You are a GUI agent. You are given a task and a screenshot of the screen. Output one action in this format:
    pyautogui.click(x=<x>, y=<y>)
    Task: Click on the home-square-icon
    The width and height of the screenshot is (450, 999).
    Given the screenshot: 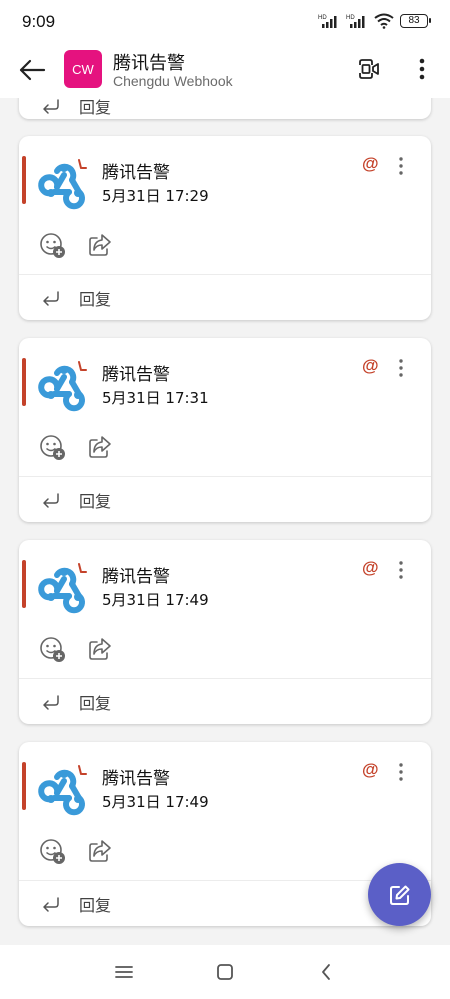 What is the action you would take?
    pyautogui.click(x=225, y=972)
    